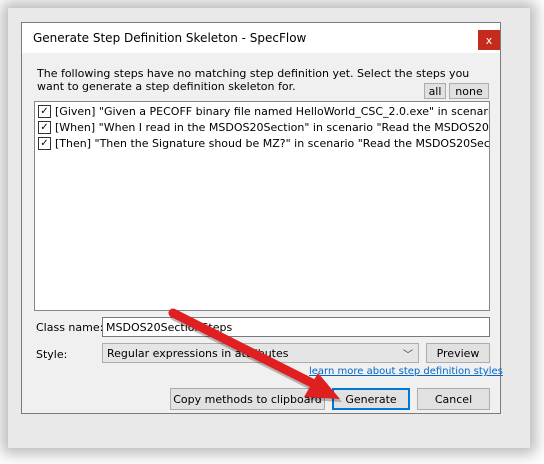  What do you see at coordinates (469, 91) in the screenshot?
I see `select-none-button: none` at bounding box center [469, 91].